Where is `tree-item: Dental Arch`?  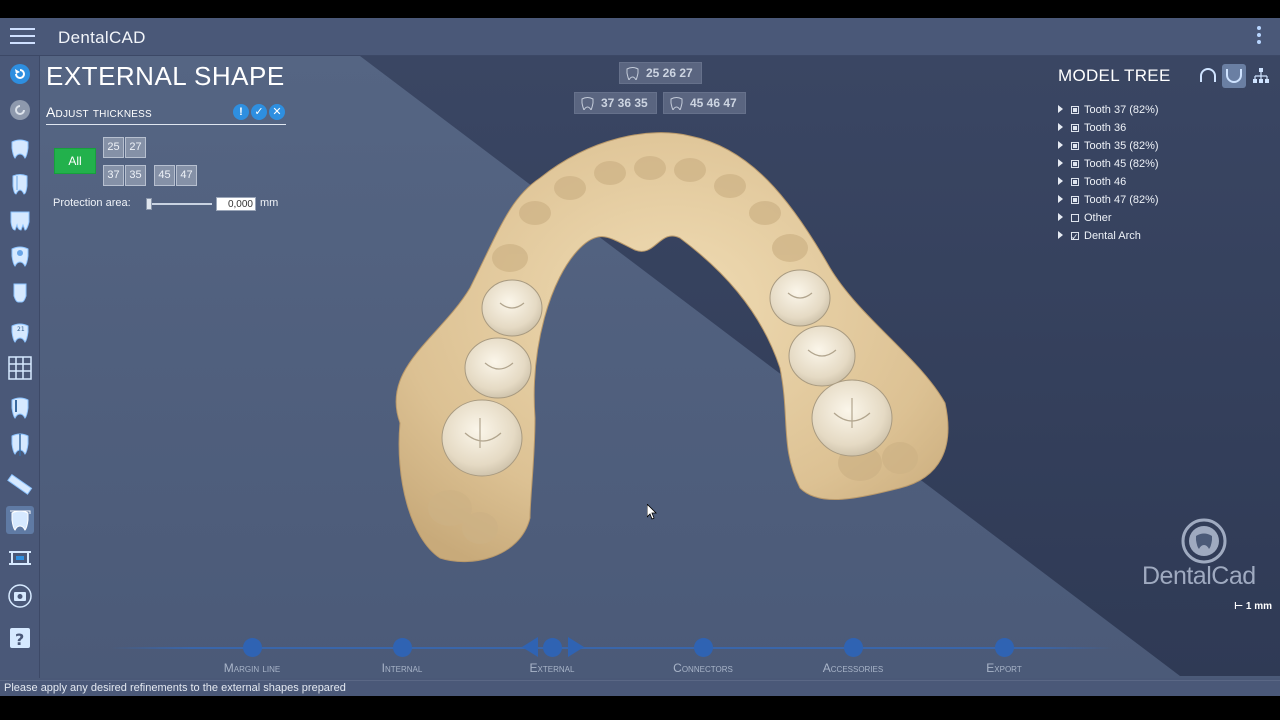 tree-item: Dental Arch is located at coordinates (1099, 236).